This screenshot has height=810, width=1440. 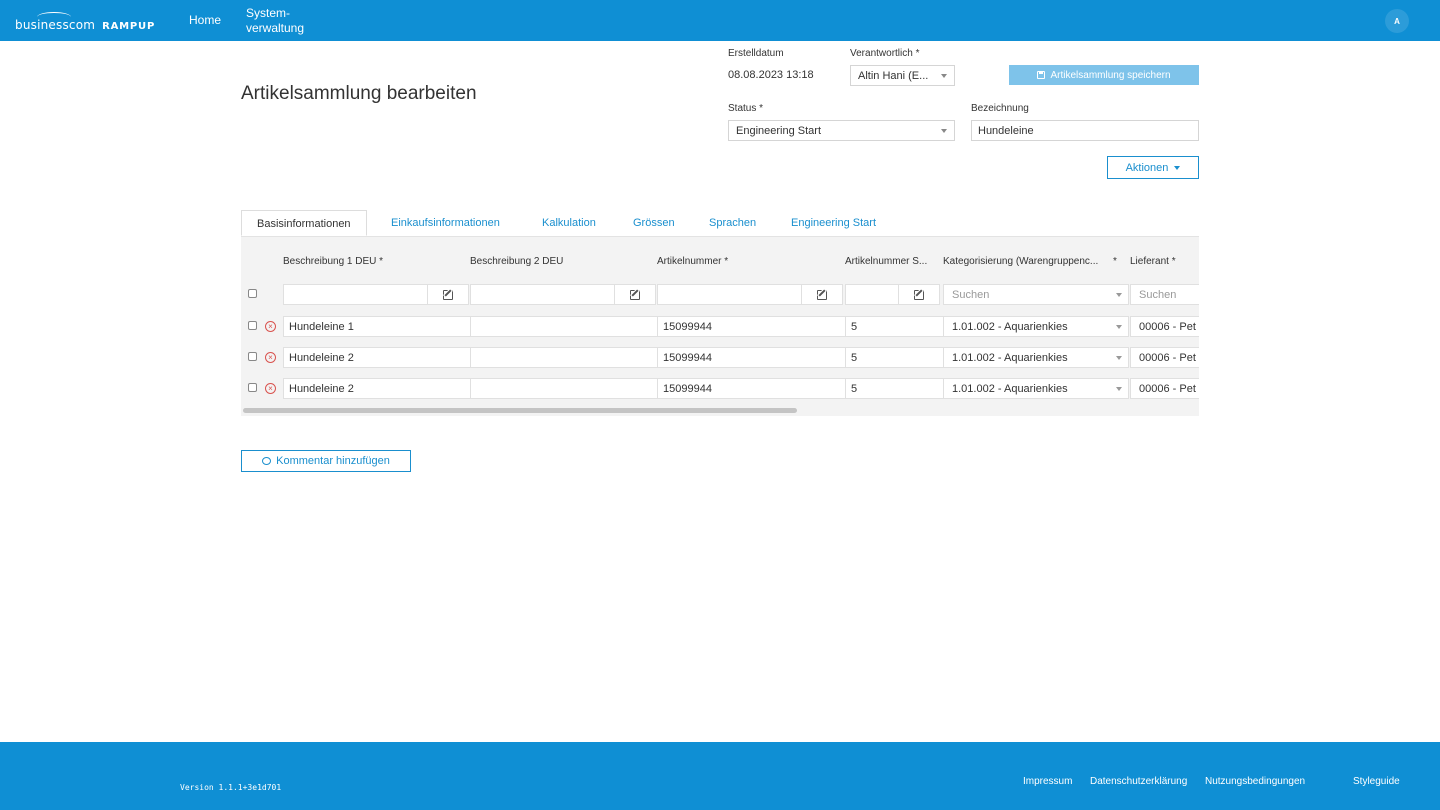 I want to click on app-logo: businesscom RAMPUP, so click(x=85, y=21).